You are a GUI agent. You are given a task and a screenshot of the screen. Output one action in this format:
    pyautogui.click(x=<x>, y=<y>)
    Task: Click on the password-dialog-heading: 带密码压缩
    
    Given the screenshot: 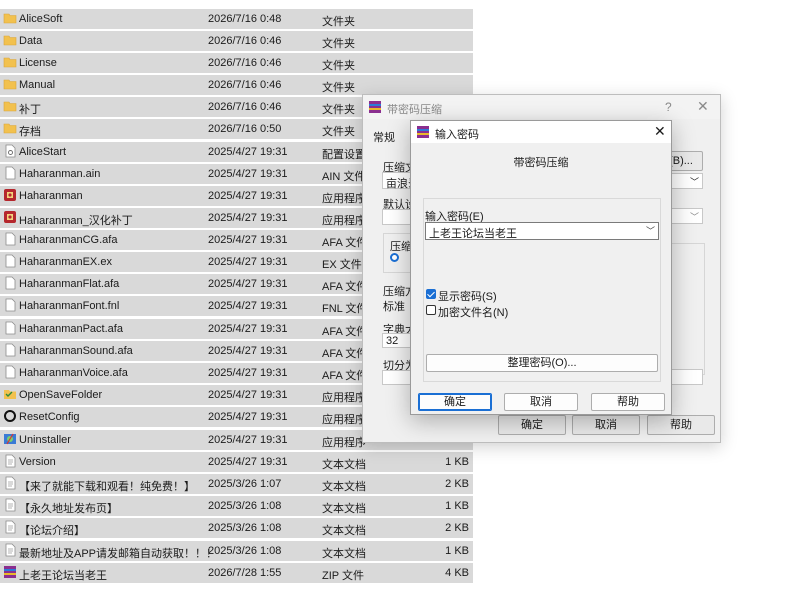 What is the action you would take?
    pyautogui.click(x=541, y=163)
    